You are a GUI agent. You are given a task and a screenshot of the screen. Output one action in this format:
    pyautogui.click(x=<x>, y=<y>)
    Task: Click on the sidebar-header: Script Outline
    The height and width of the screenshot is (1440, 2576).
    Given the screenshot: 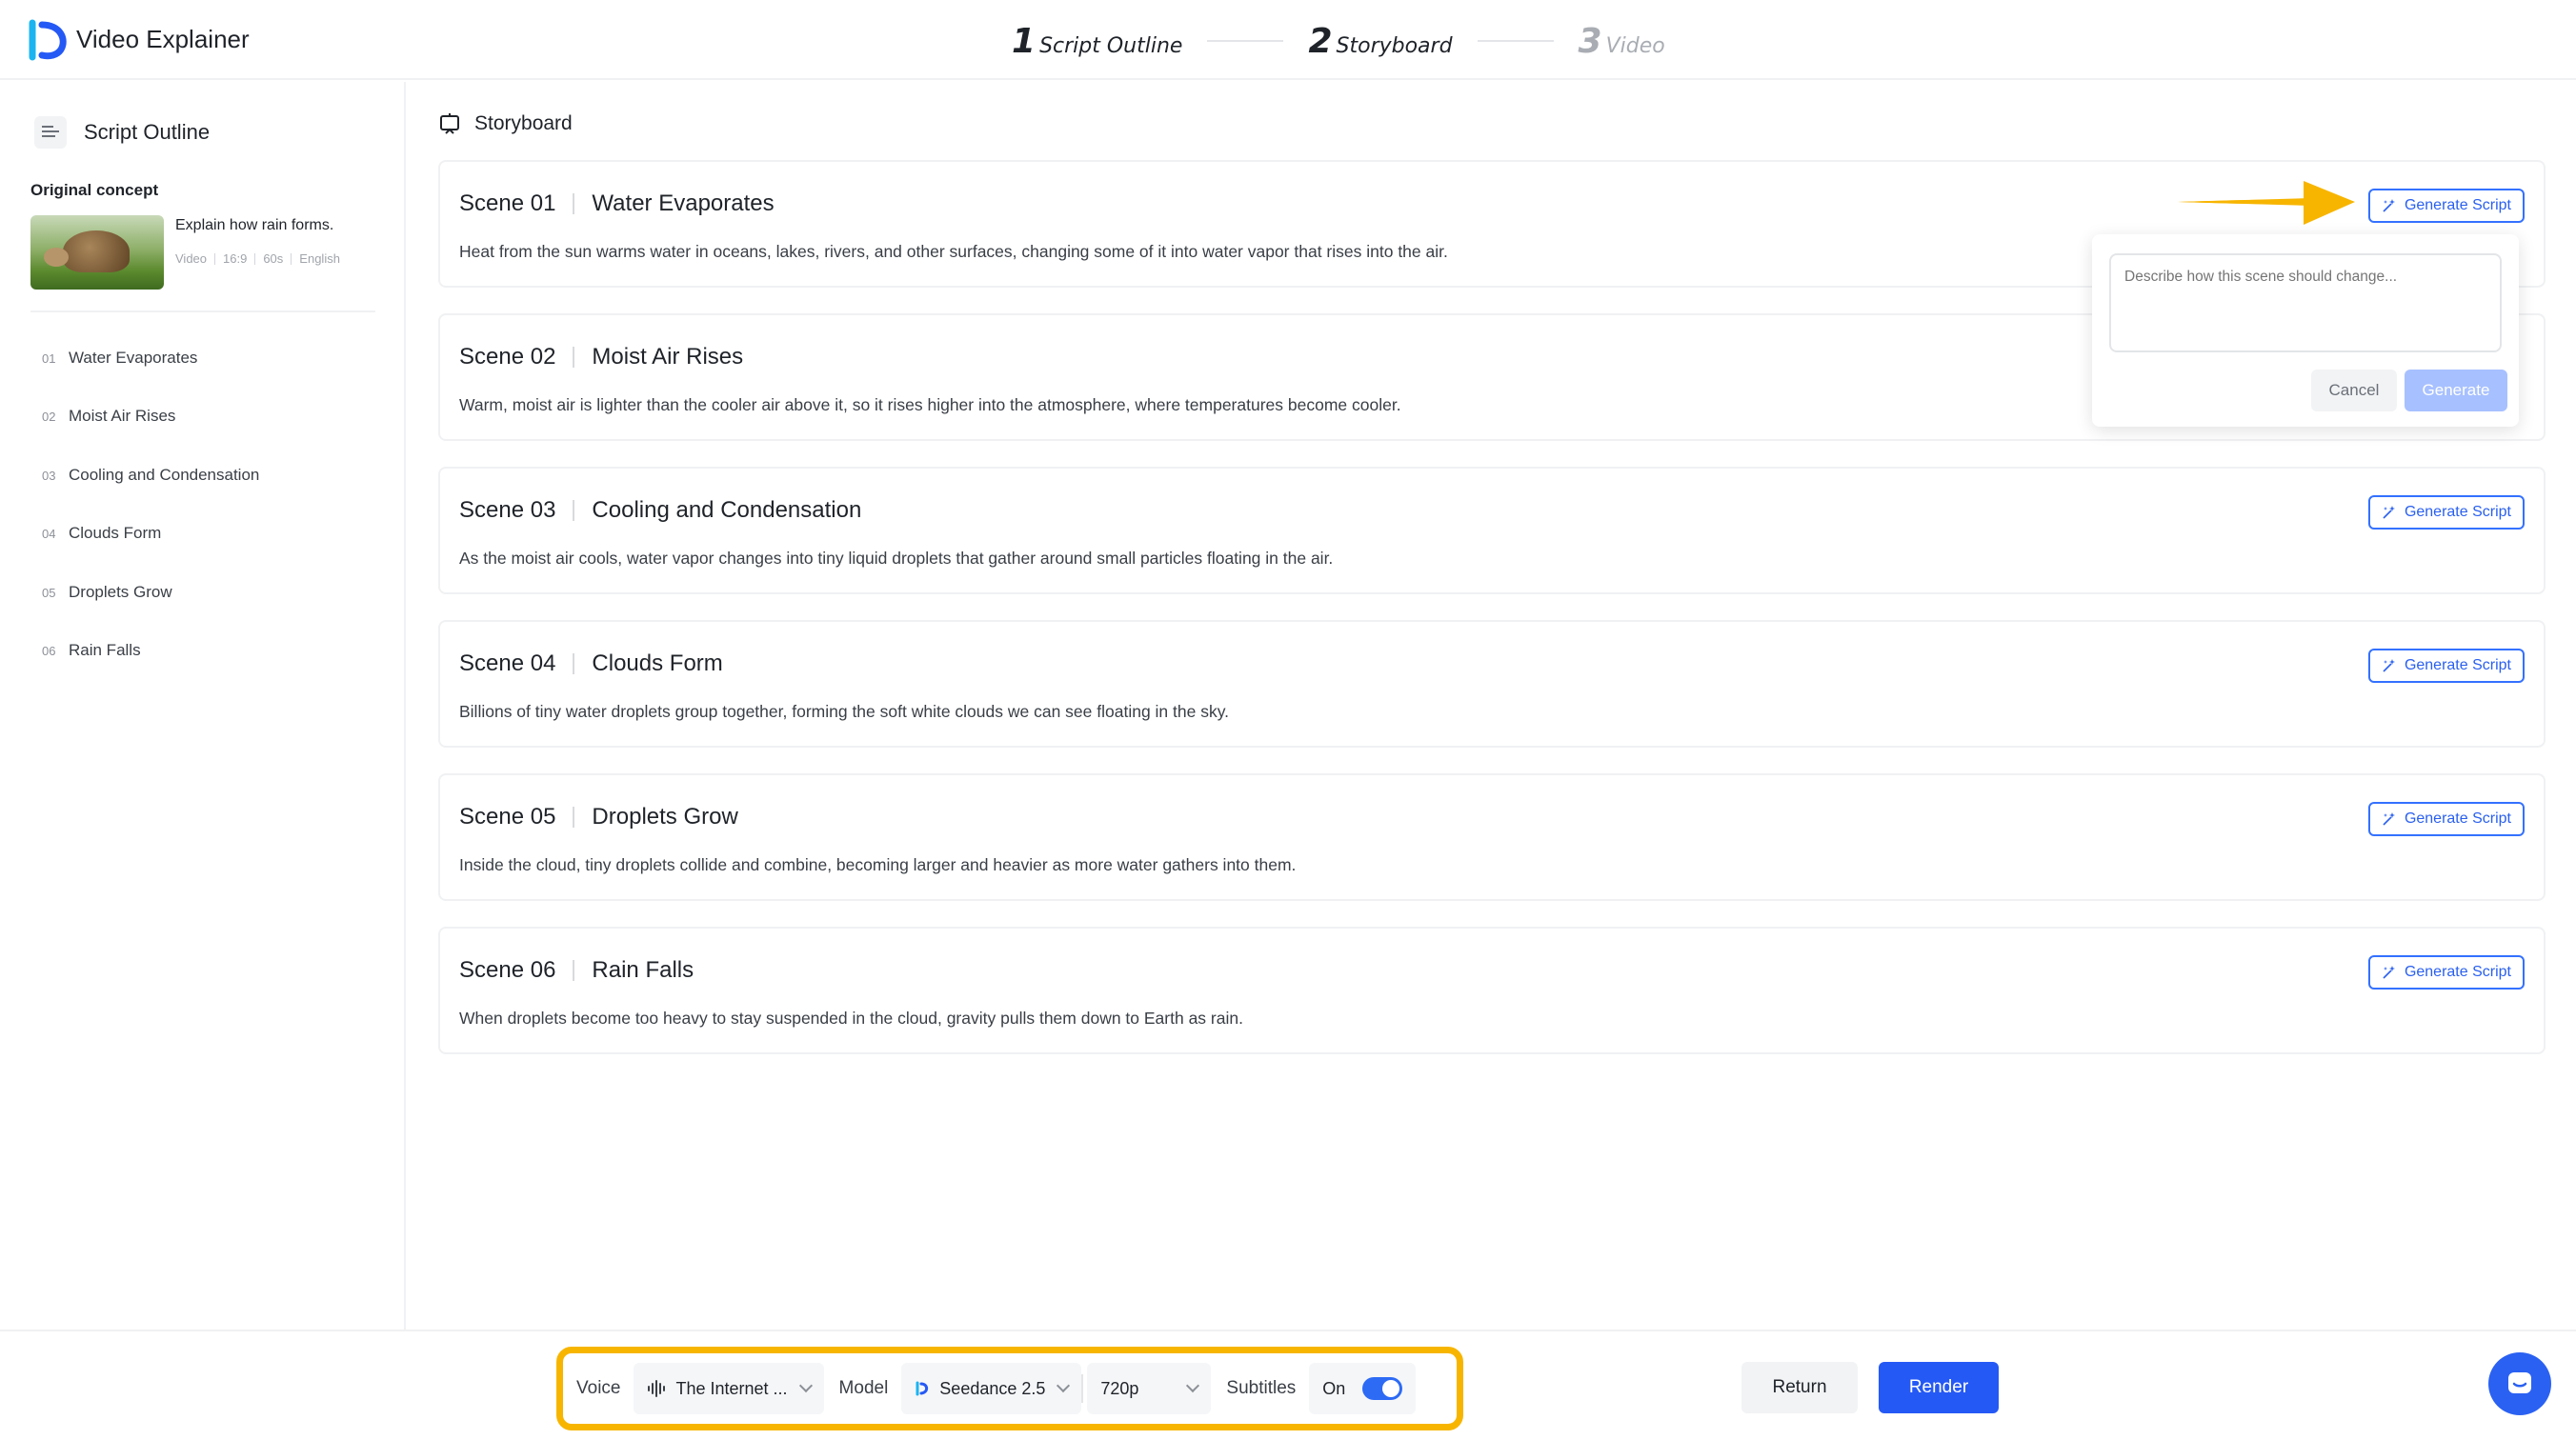 What is the action you would take?
    pyautogui.click(x=122, y=132)
    